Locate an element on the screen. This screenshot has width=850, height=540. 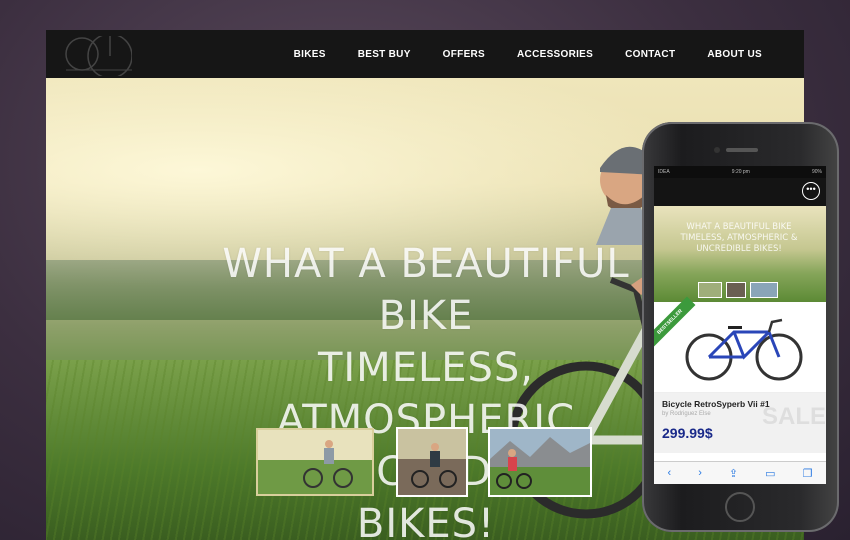
phone-navbar: ••• is located at coordinates (740, 192).